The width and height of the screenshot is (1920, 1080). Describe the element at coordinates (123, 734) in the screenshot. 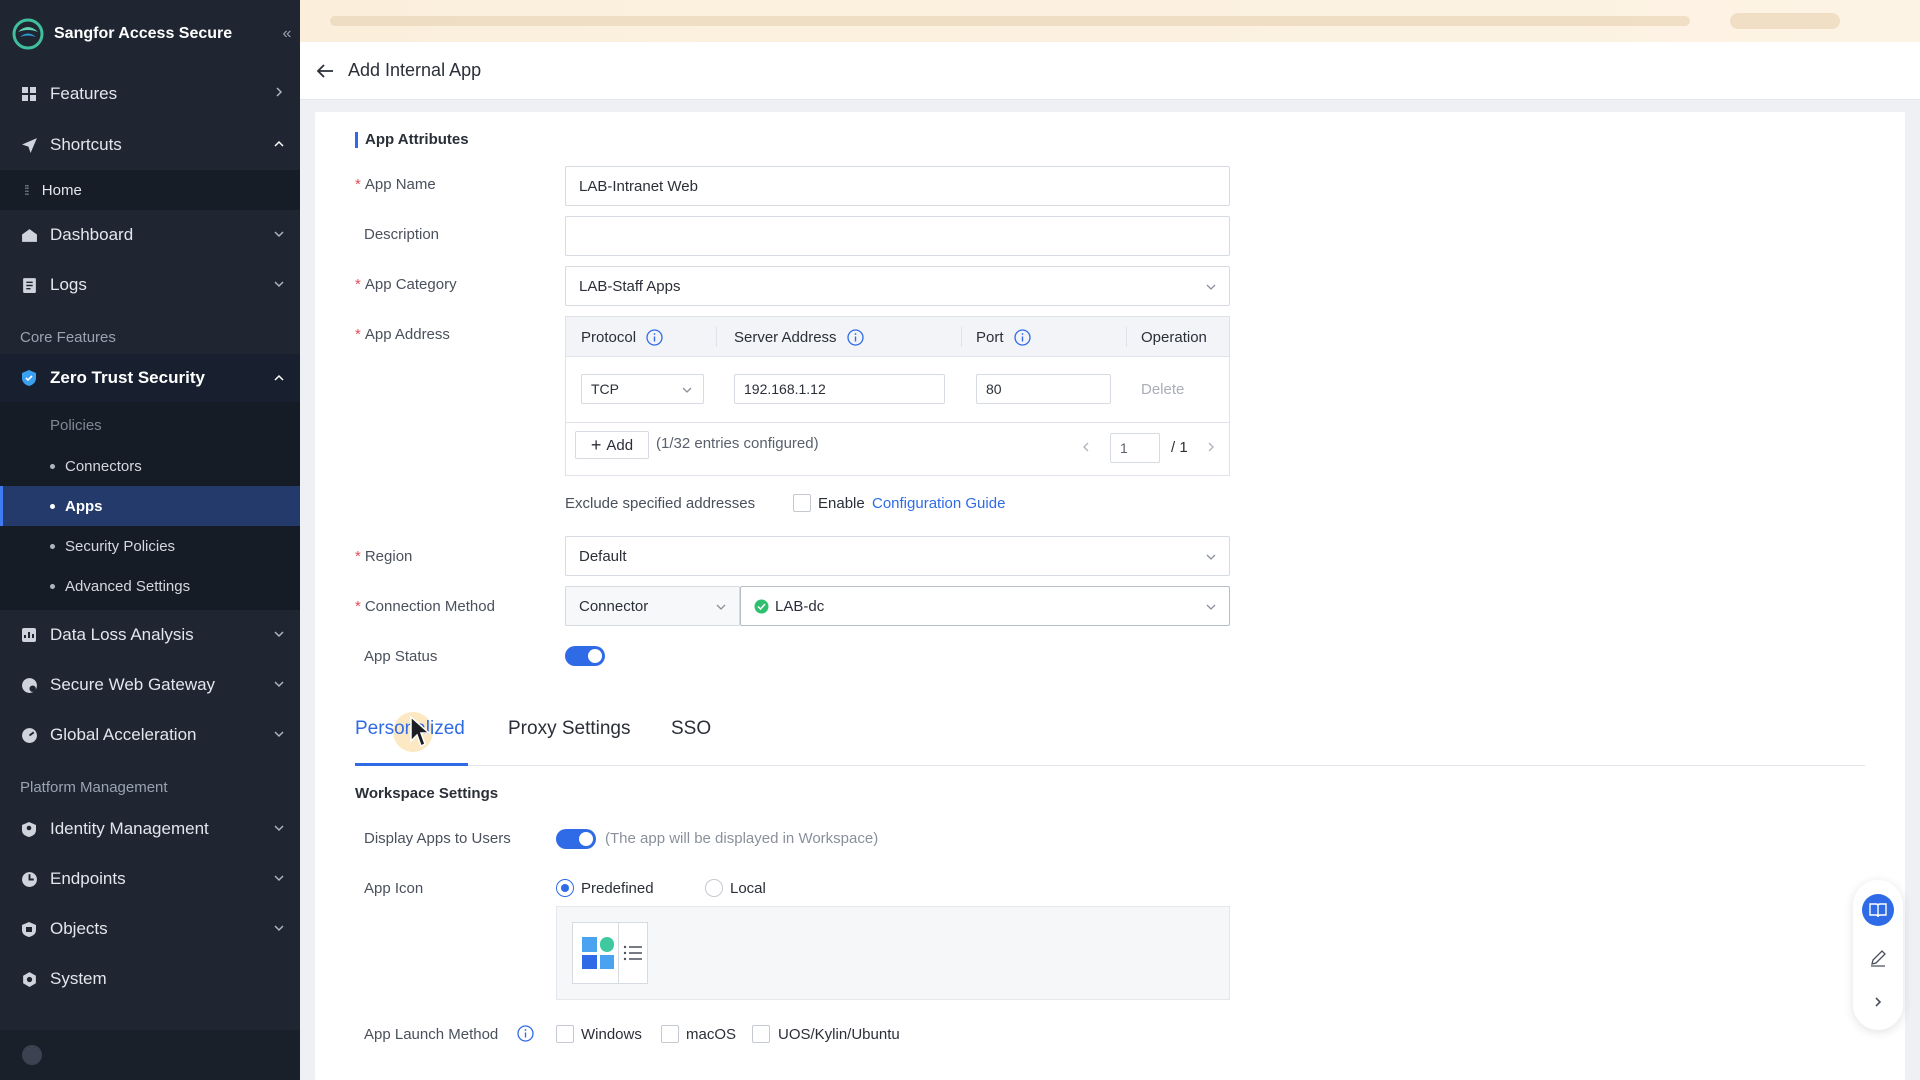

I see `nav-global-acceleration-label: Global Acceleration` at that location.